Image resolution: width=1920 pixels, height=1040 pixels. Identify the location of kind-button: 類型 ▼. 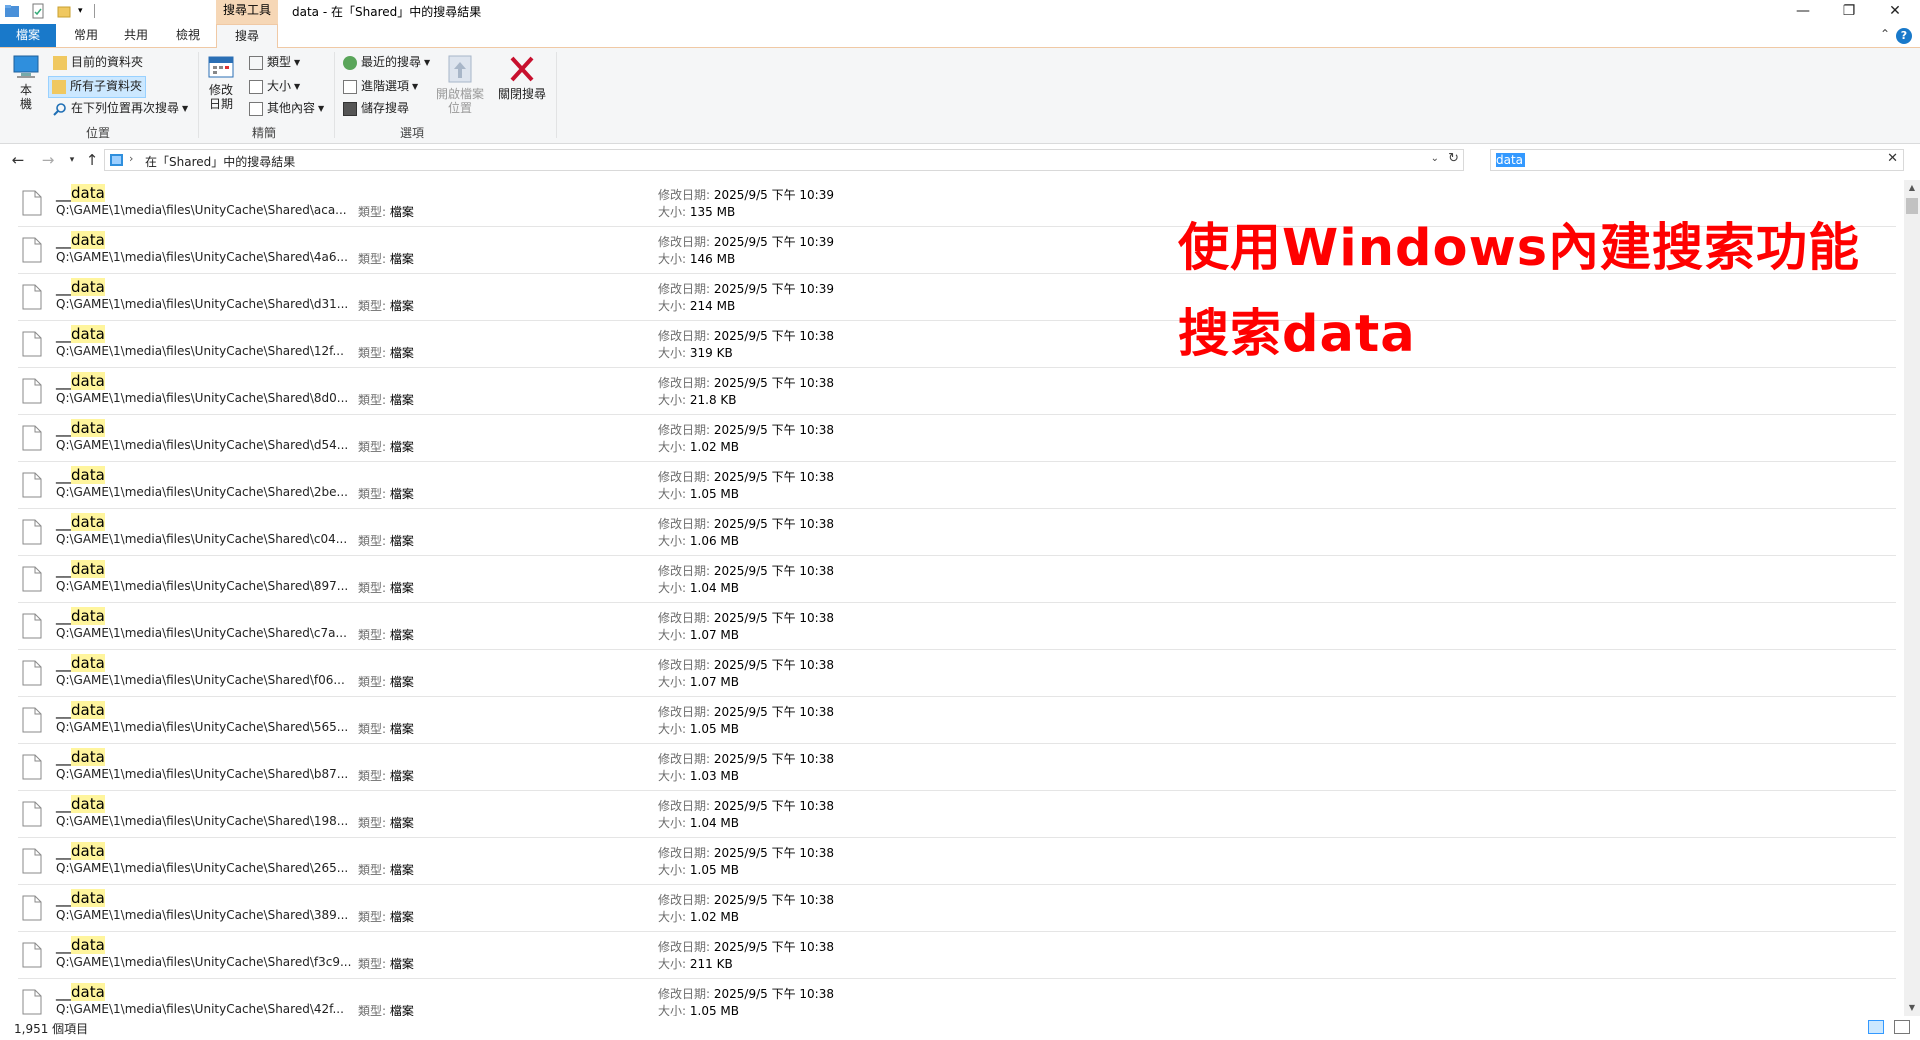
(274, 62).